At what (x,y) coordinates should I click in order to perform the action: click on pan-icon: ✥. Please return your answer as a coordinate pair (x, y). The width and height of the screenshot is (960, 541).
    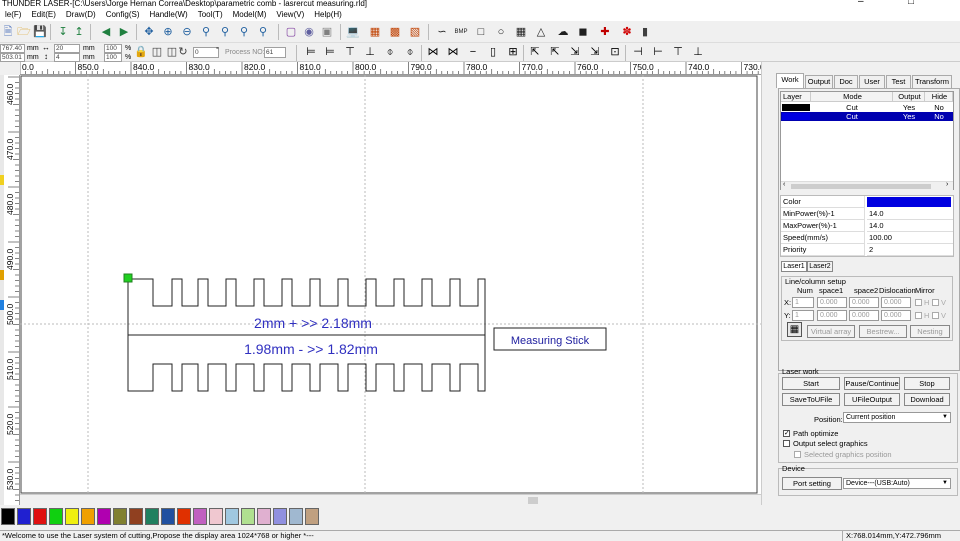
    Looking at the image, I should click on (149, 32).